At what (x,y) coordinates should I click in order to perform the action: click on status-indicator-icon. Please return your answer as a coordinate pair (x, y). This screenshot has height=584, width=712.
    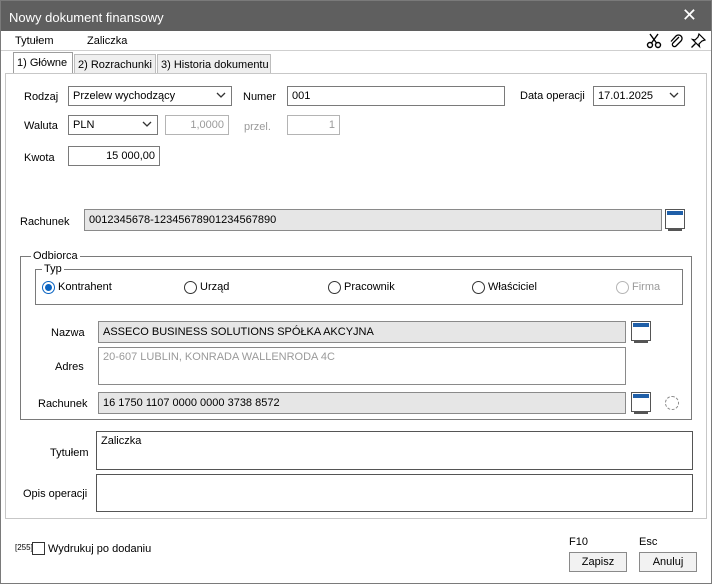
    Looking at the image, I should click on (672, 403).